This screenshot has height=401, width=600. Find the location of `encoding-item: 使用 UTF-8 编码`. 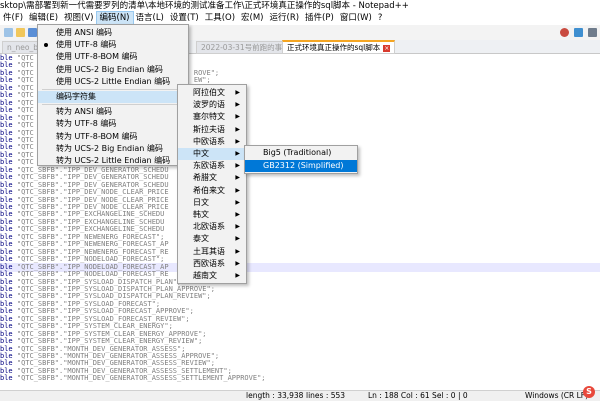

encoding-item: 使用 UTF-8 编码 is located at coordinates (113, 45).